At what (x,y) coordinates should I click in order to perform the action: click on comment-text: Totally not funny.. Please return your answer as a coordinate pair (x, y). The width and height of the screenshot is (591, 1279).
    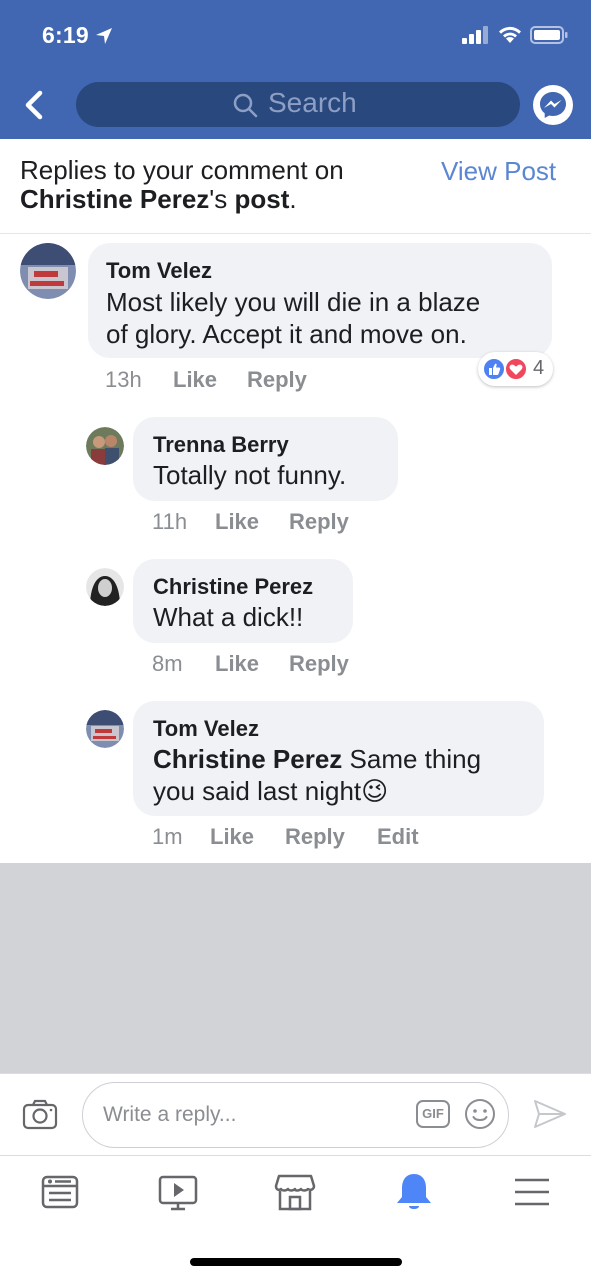
    Looking at the image, I should click on (250, 475).